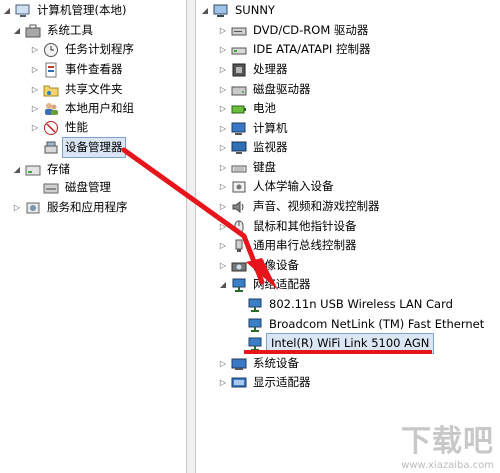 The height and width of the screenshot is (473, 500). What do you see at coordinates (276, 363) in the screenshot?
I see `category-label: 系统设备` at bounding box center [276, 363].